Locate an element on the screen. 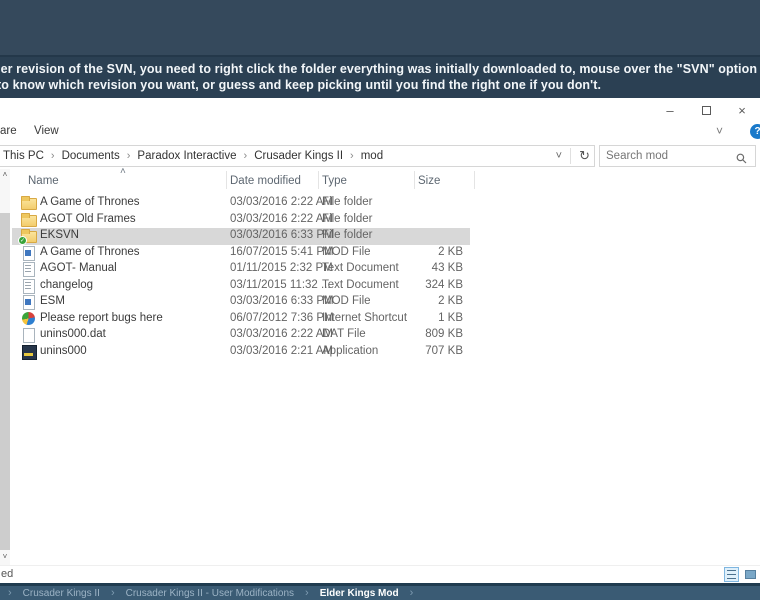  svn-check-icon: ✓ is located at coordinates (22, 240).